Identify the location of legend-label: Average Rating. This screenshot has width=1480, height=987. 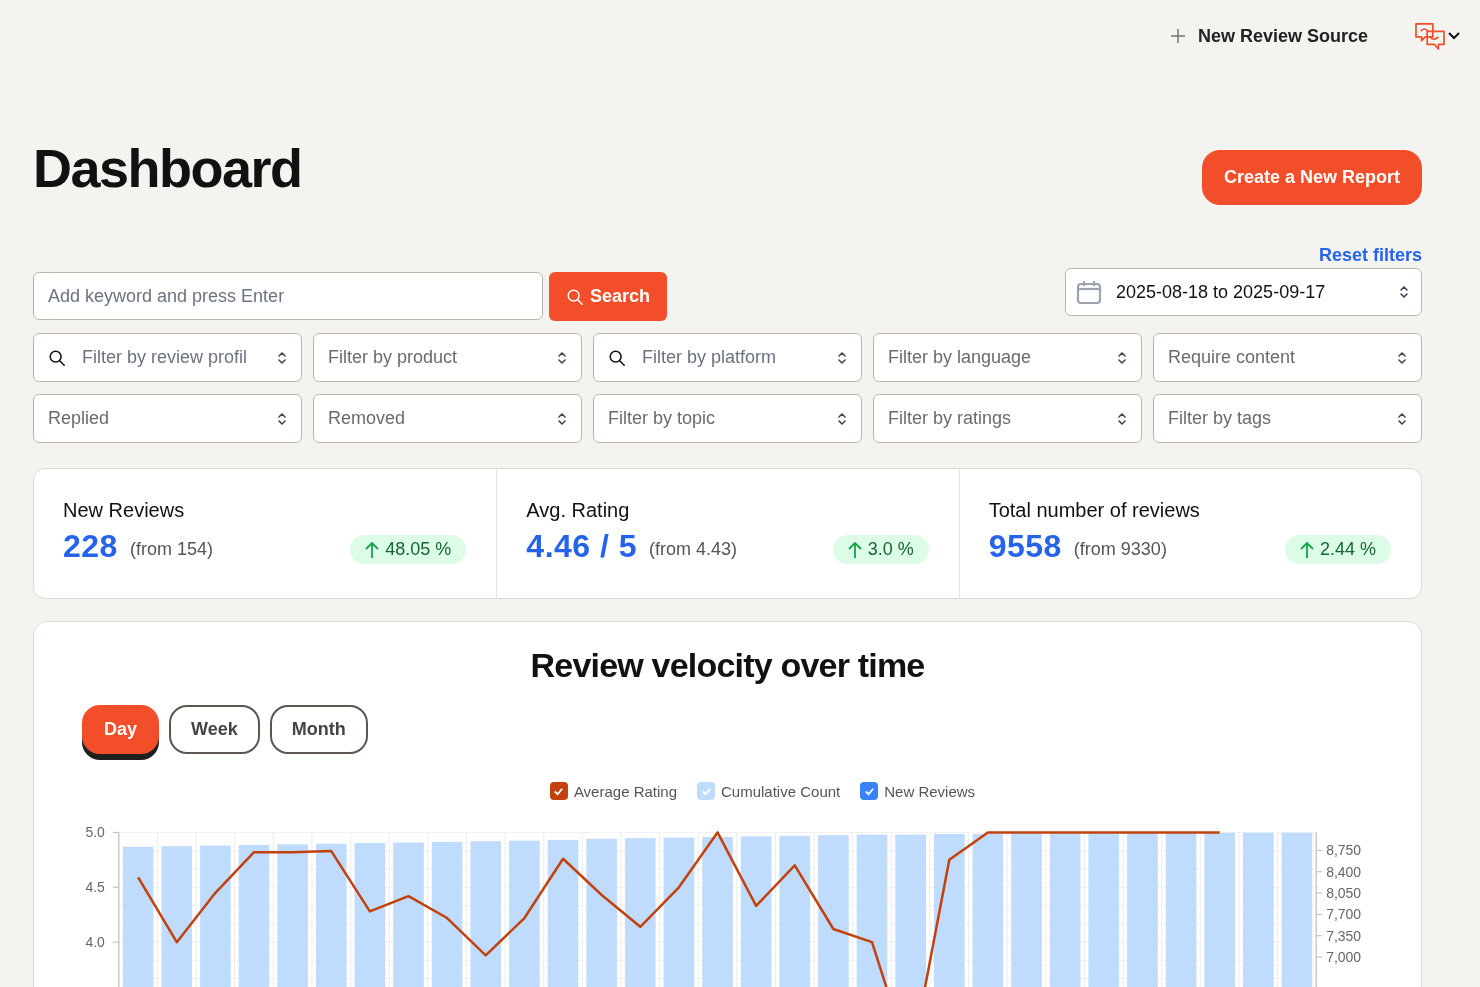
(625, 791).